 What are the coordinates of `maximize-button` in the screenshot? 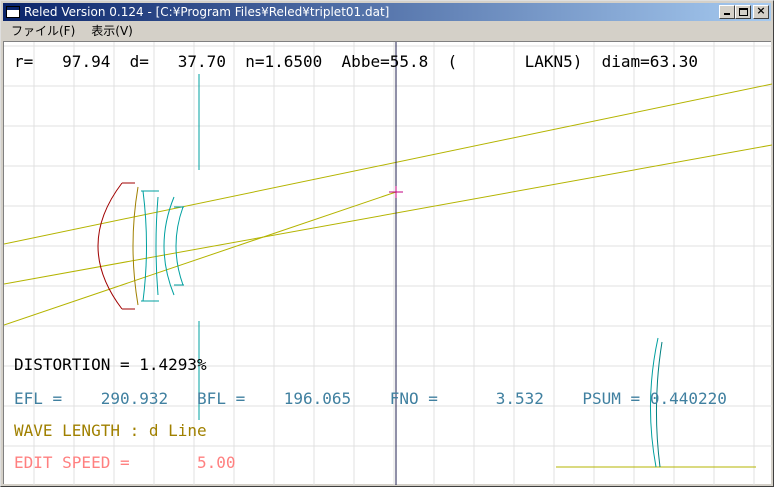 It's located at (743, 12).